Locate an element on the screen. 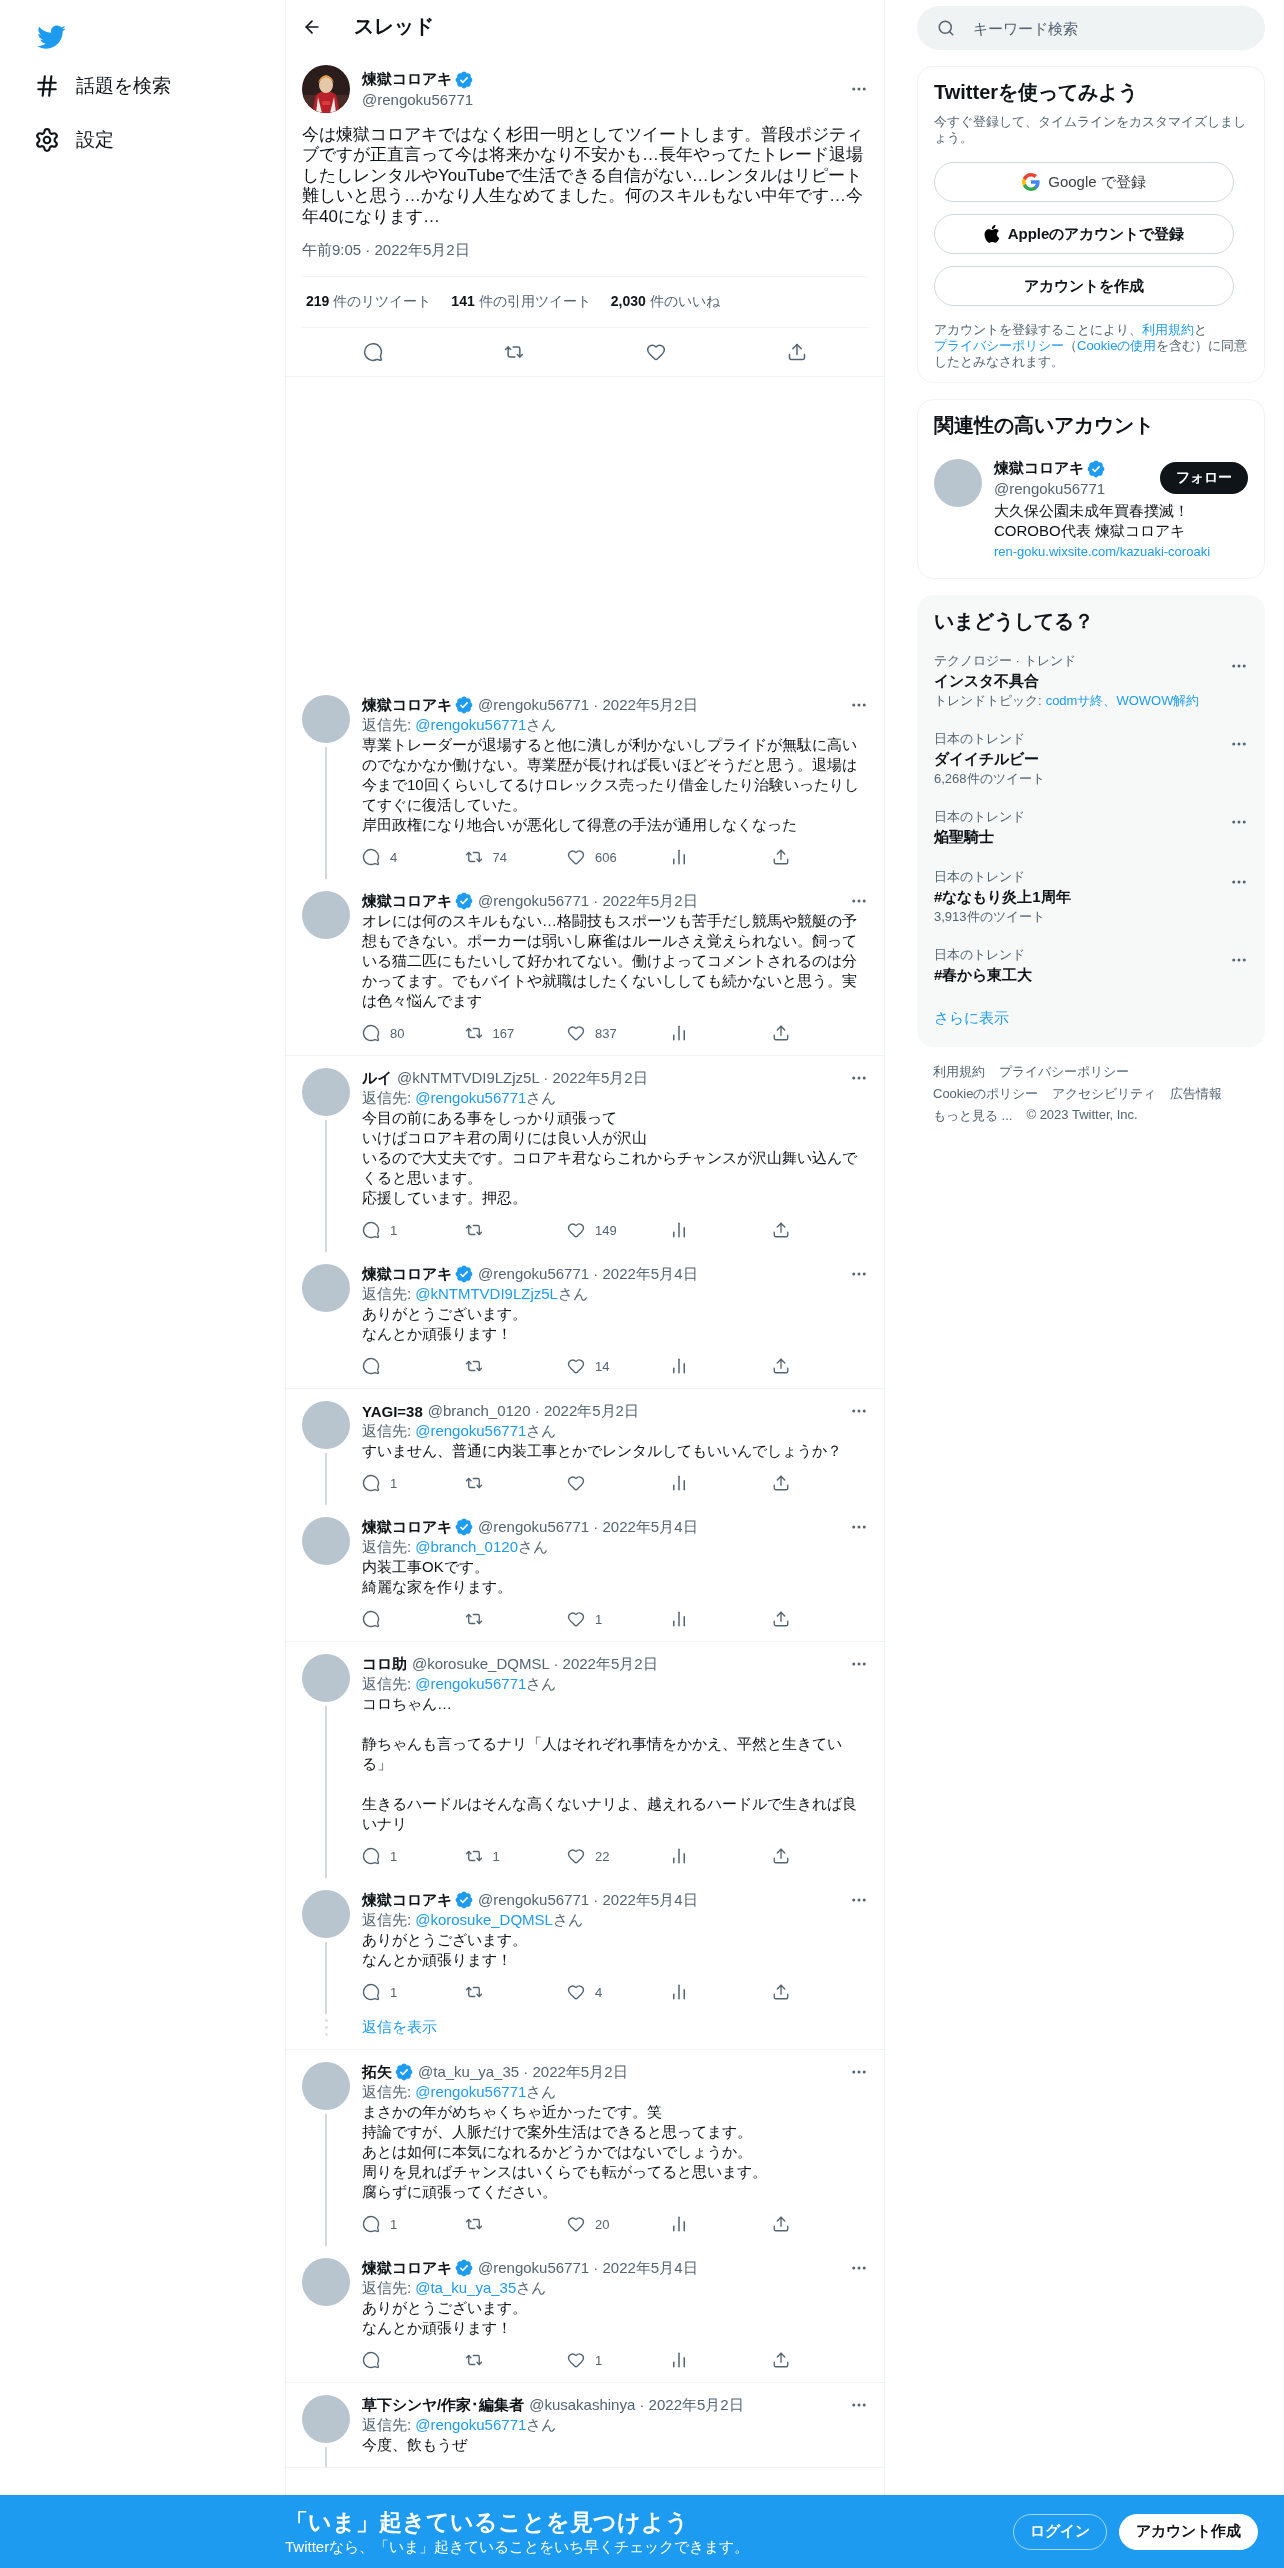 The width and height of the screenshot is (1284, 2568). signup-button: Google で登録 is located at coordinates (1084, 182).